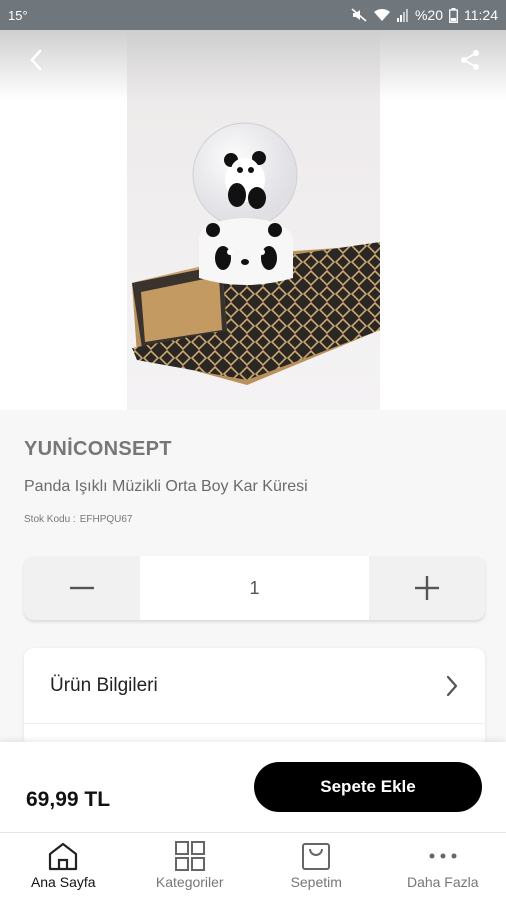 This screenshot has width=506, height=900. I want to click on bottom-navigation: Ana Sayfa Kategoriler Sepetim Daha Fazla, so click(253, 866).